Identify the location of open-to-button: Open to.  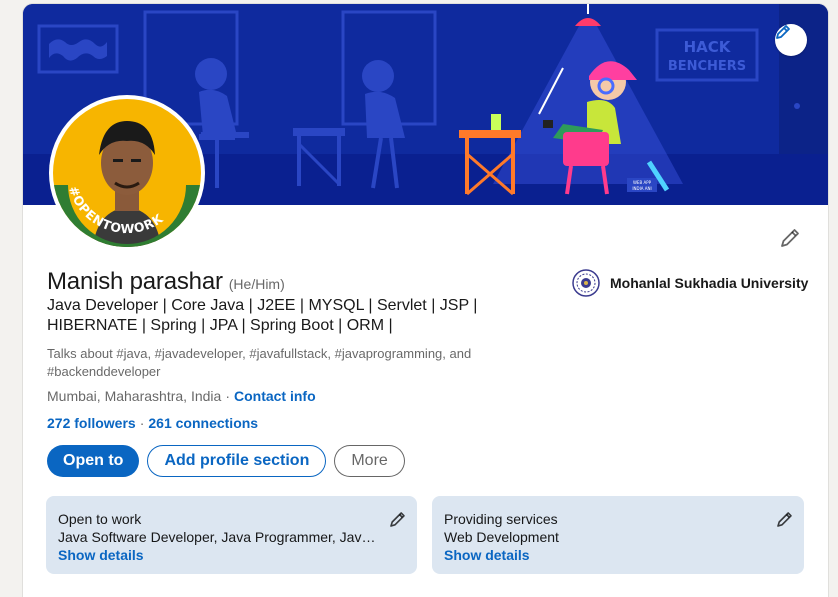
(93, 461).